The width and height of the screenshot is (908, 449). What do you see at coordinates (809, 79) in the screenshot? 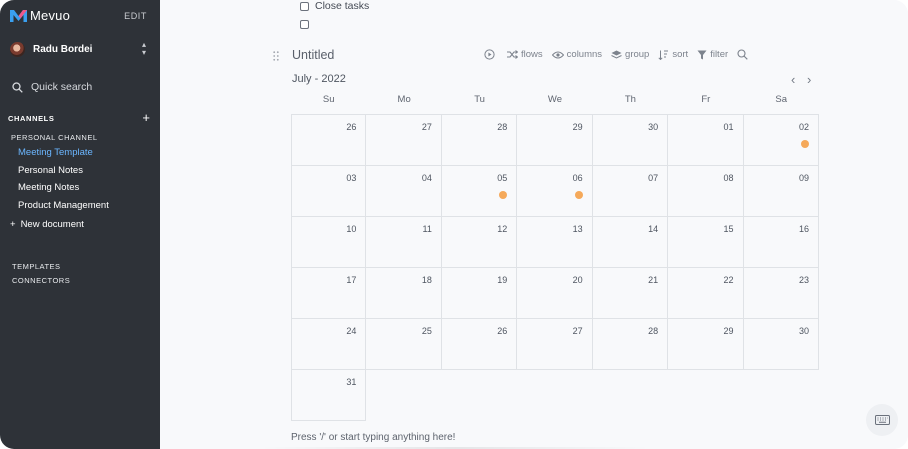
I see `chevron-right-icon: ›` at bounding box center [809, 79].